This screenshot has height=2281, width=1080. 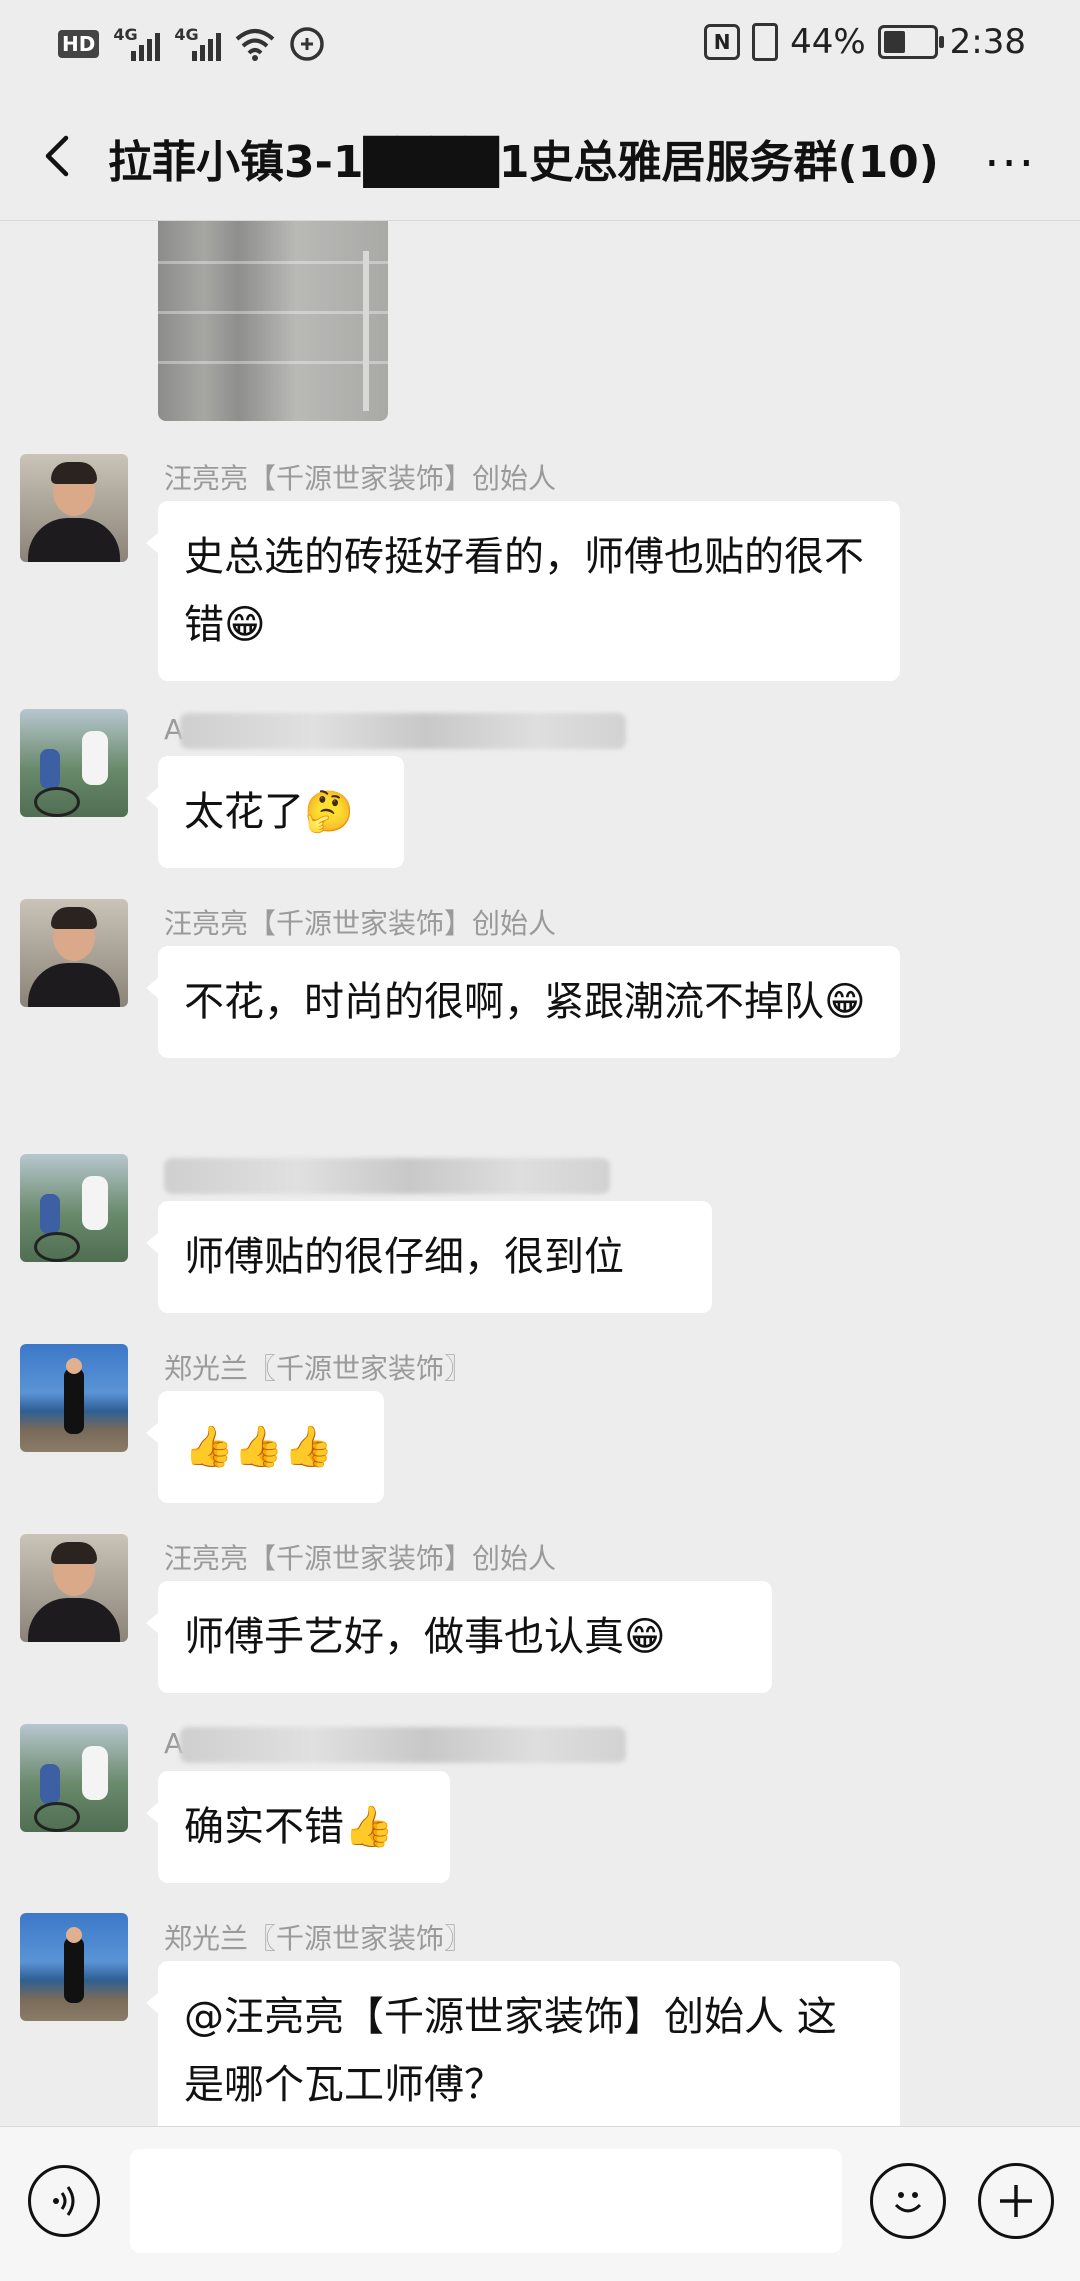 I want to click on message-bubble: 👍👍👍, so click(x=265, y=1447).